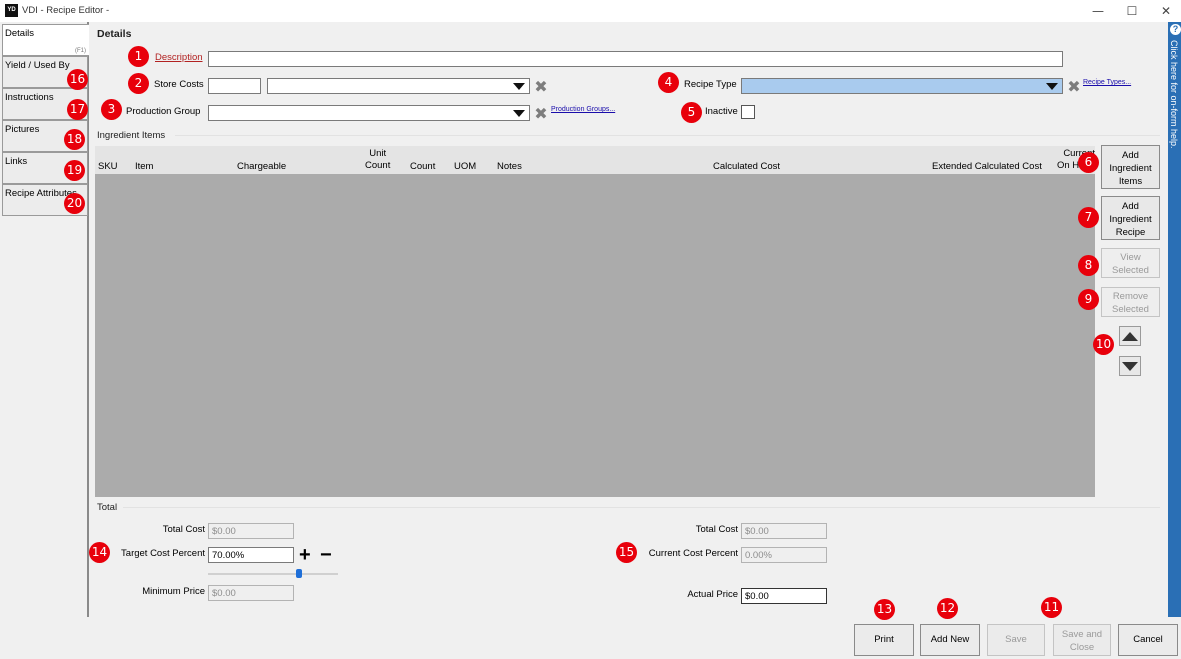  I want to click on column-header-unit-count: Unit Count, so click(377, 160).